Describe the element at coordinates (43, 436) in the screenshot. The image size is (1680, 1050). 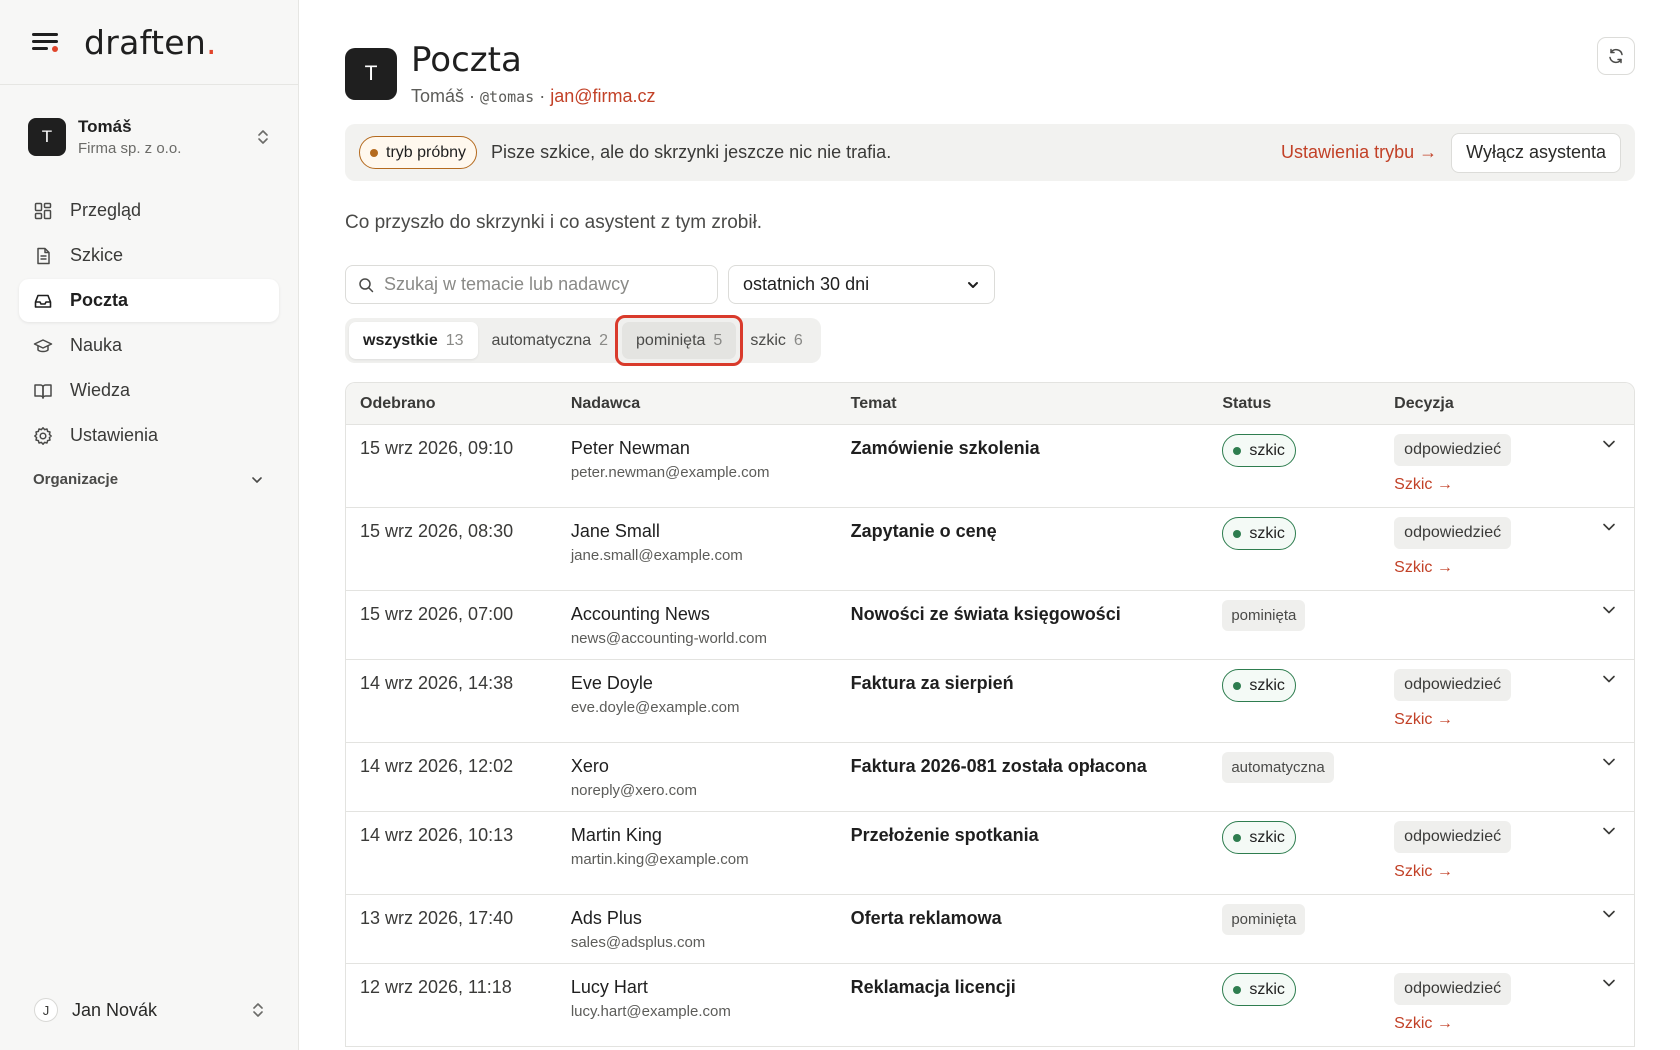
I see `gear-icon` at that location.